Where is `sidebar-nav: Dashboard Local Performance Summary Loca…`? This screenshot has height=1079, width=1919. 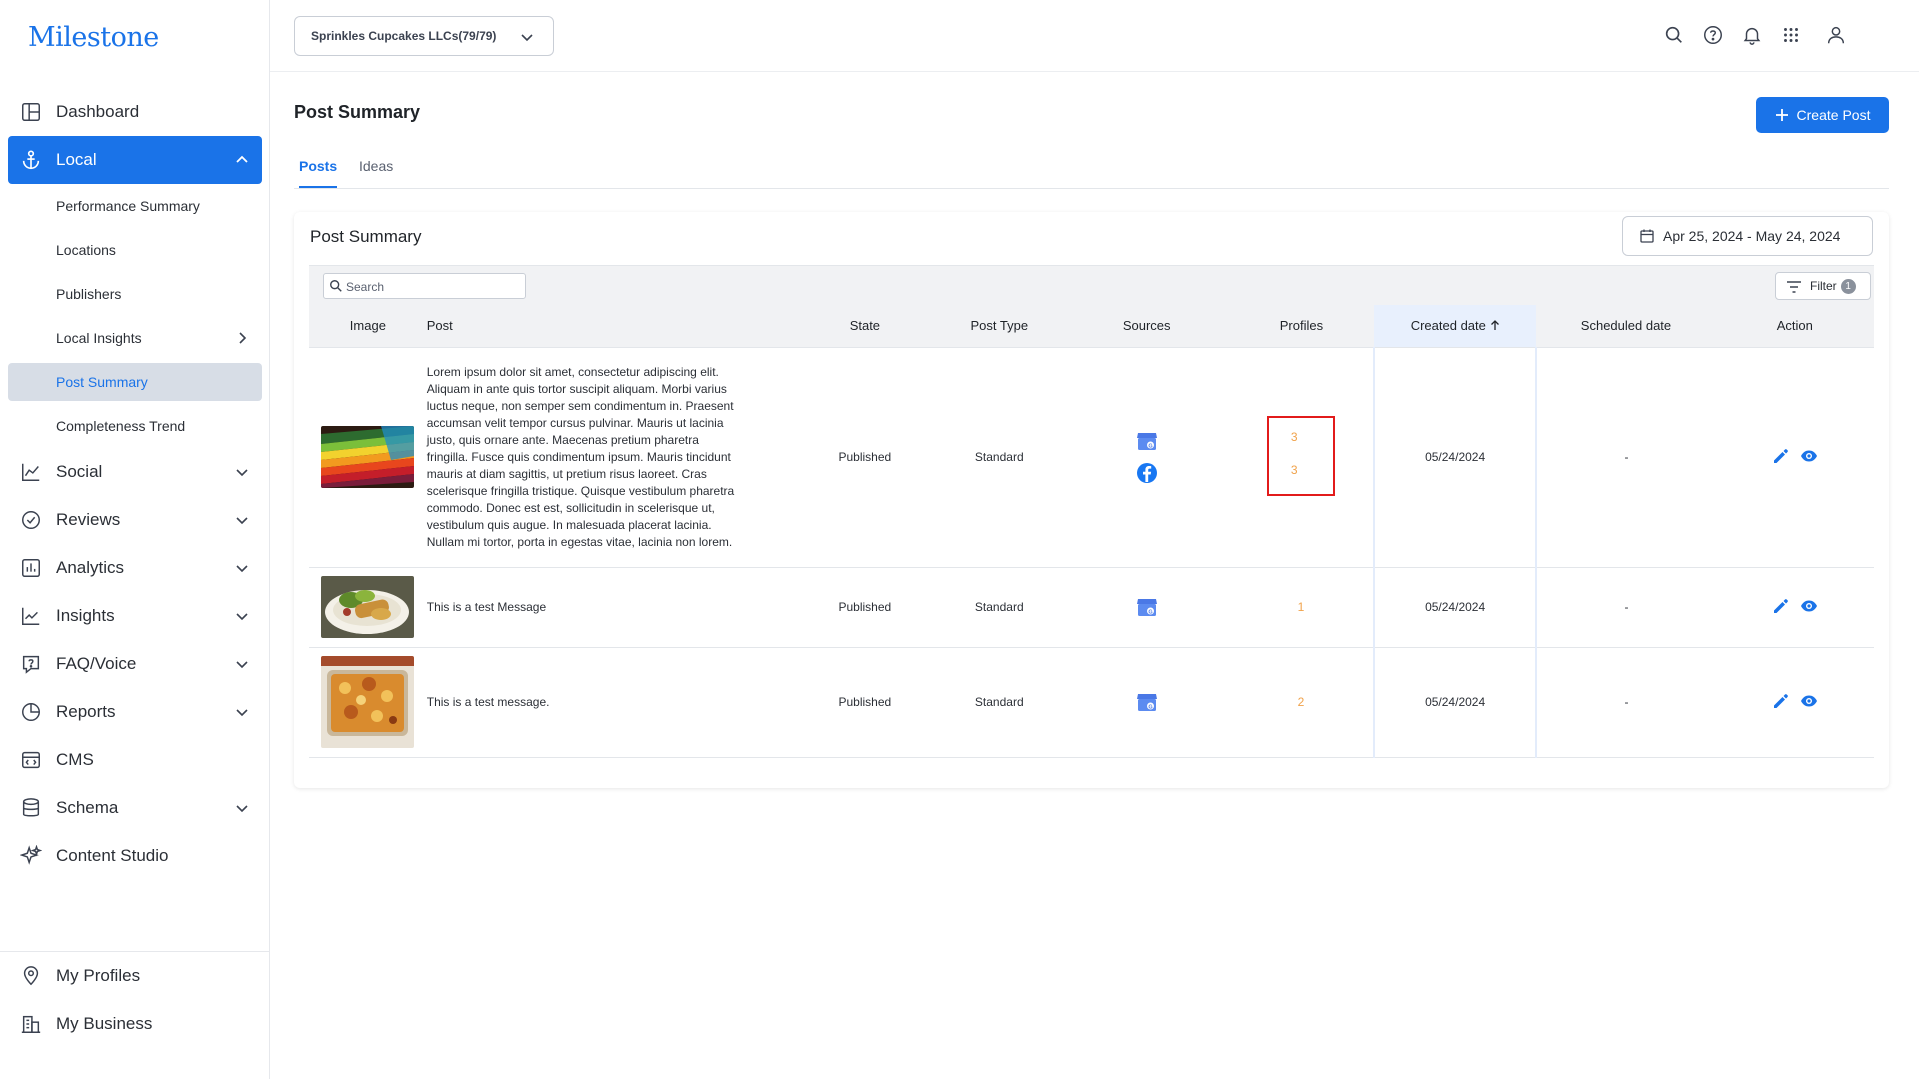
sidebar-nav: Dashboard Local Performance Summary Loca… is located at coordinates (135, 484).